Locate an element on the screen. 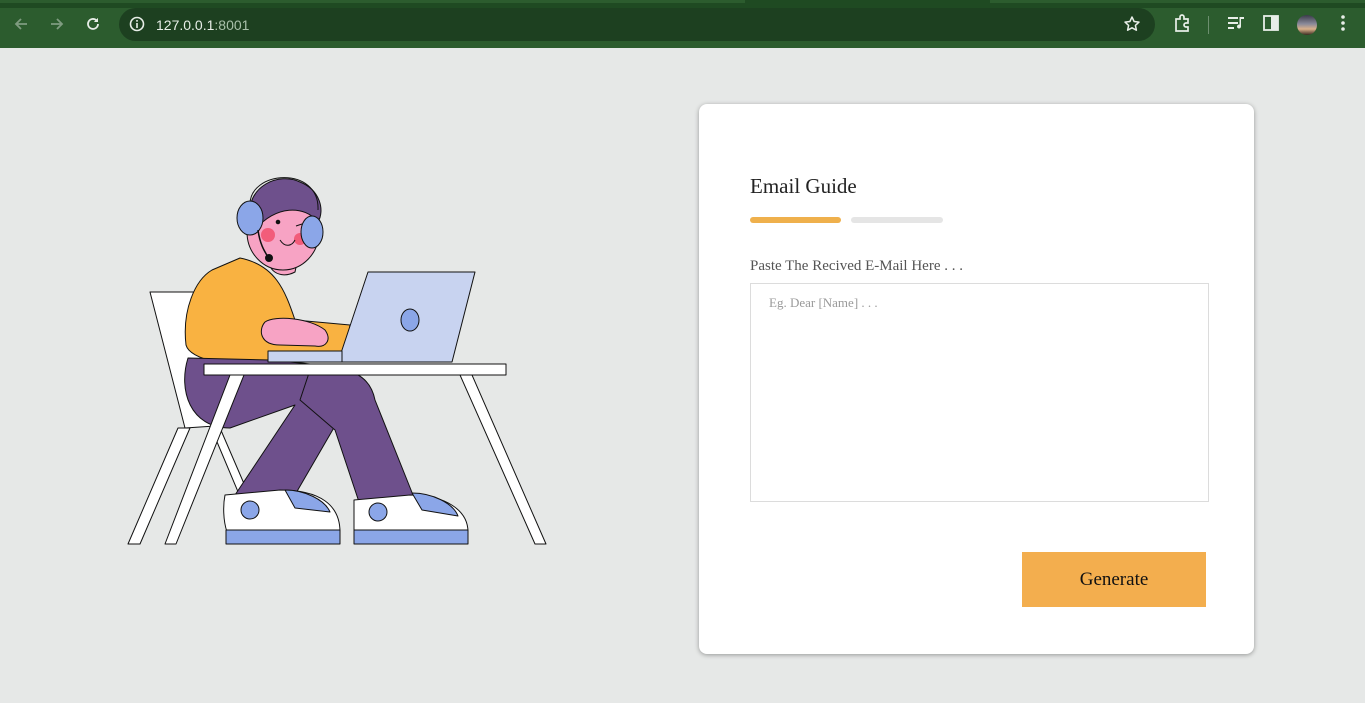 This screenshot has width=1365, height=703. more-menu-icon is located at coordinates (1343, 23).